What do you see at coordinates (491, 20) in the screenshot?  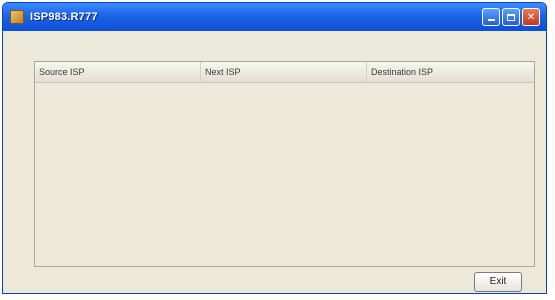 I see `minimize-icon` at bounding box center [491, 20].